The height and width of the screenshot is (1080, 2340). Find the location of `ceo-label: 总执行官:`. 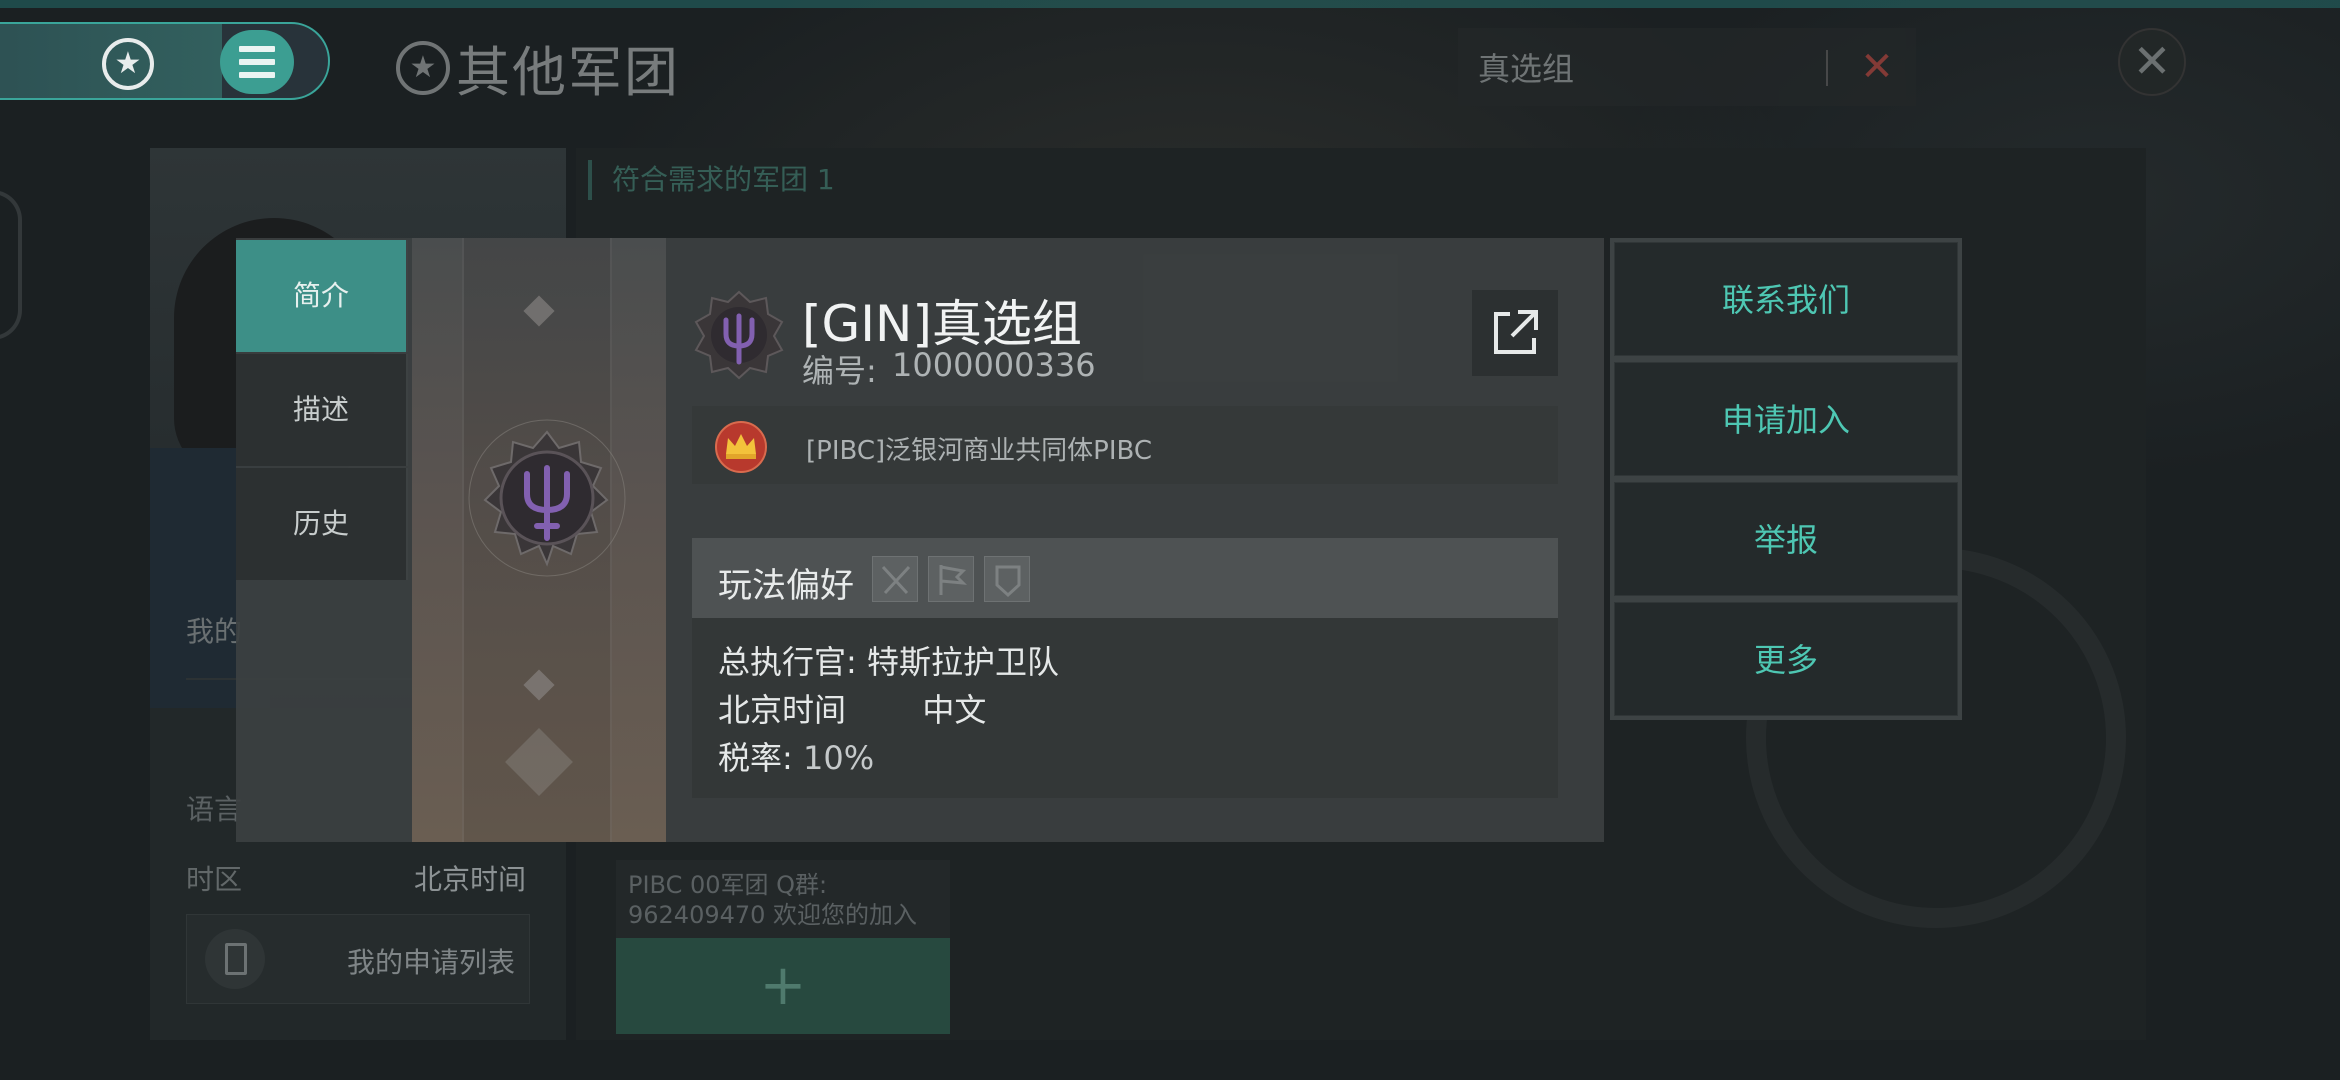

ceo-label: 总执行官: is located at coordinates (787, 662).